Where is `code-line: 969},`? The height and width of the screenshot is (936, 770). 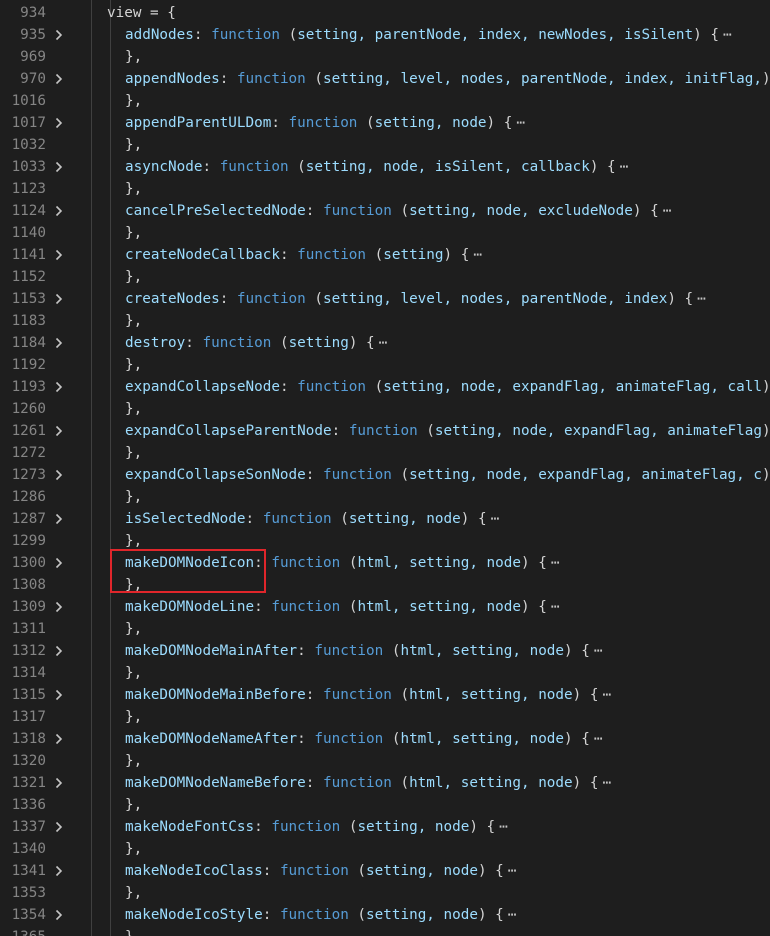 code-line: 969}, is located at coordinates (385, 57).